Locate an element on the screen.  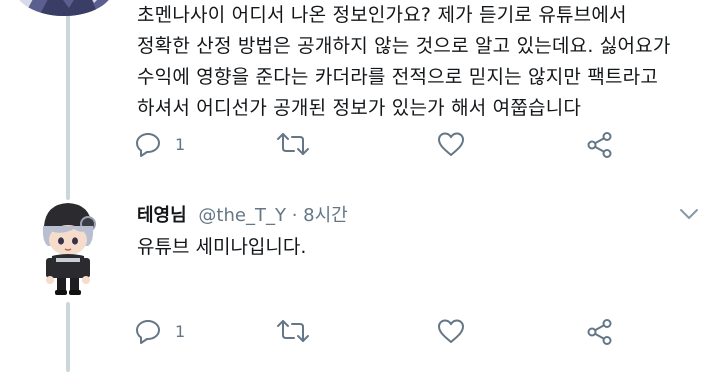
tweet-line: 정확한 산정 방법은 공개하지 않는 것으로 알고 있는데요. 싫어요가 is located at coordinates (404, 46).